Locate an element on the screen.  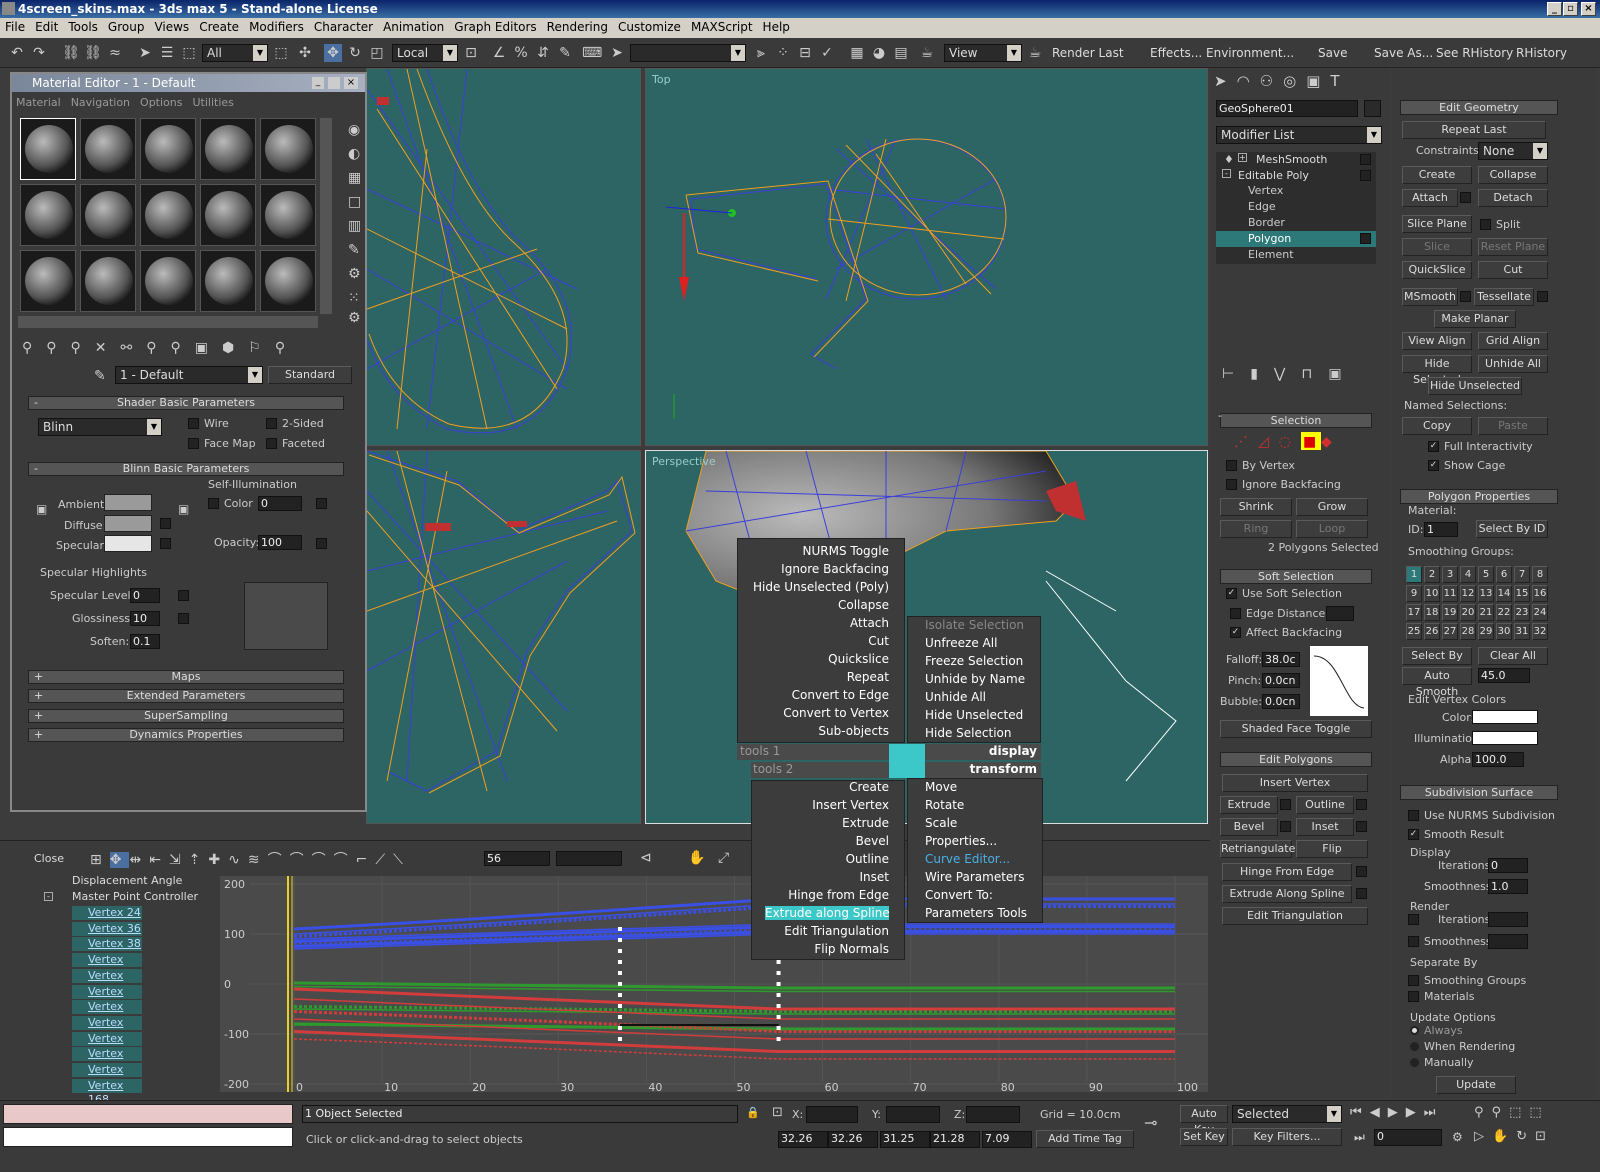
make-unique-icon: ⋁ is located at coordinates (1287, 374).